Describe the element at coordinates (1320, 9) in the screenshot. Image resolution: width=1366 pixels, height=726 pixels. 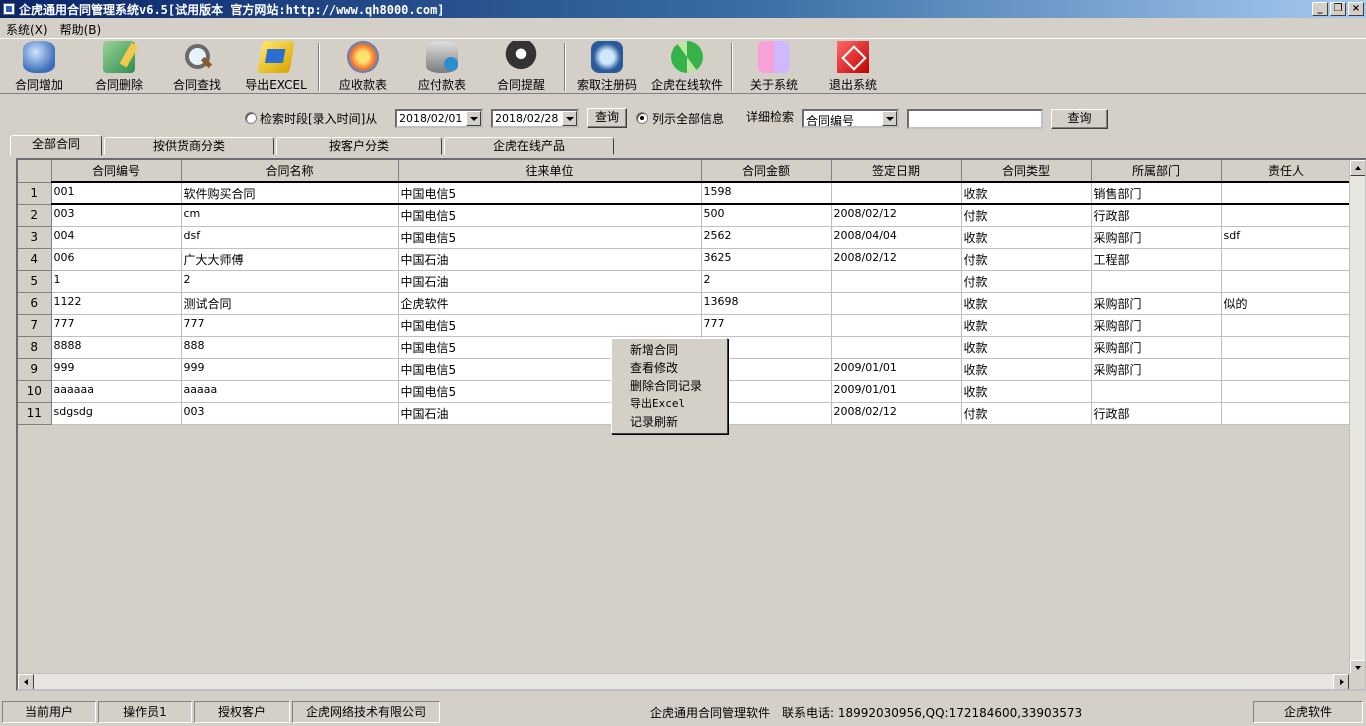
I see `minimize-button: _` at that location.